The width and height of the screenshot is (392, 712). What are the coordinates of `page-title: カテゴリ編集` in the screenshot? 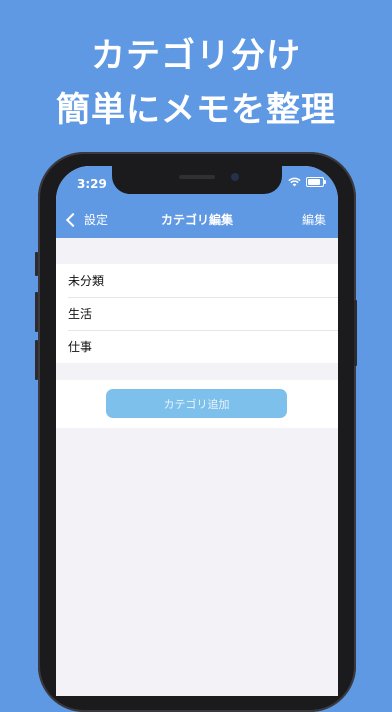 It's located at (196, 220).